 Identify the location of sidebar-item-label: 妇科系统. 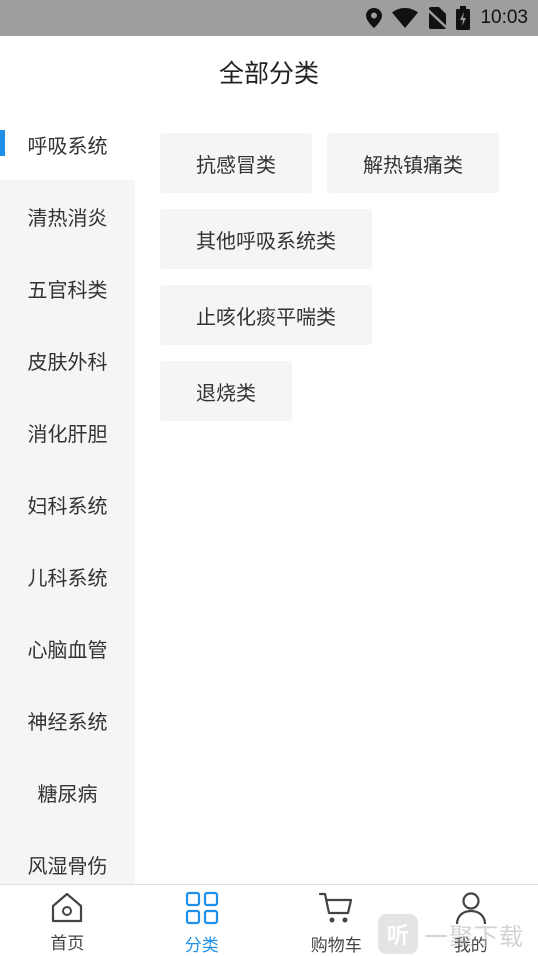
(67, 505).